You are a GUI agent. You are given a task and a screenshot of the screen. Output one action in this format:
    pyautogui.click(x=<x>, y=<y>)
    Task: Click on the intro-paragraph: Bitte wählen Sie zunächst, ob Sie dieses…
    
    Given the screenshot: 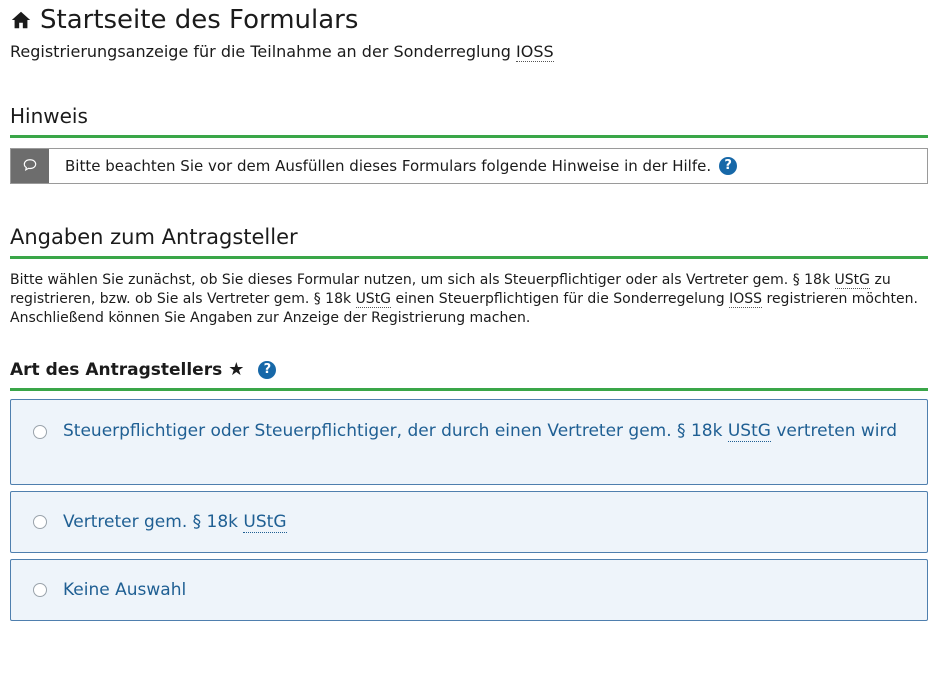 What is the action you would take?
    pyautogui.click(x=467, y=299)
    